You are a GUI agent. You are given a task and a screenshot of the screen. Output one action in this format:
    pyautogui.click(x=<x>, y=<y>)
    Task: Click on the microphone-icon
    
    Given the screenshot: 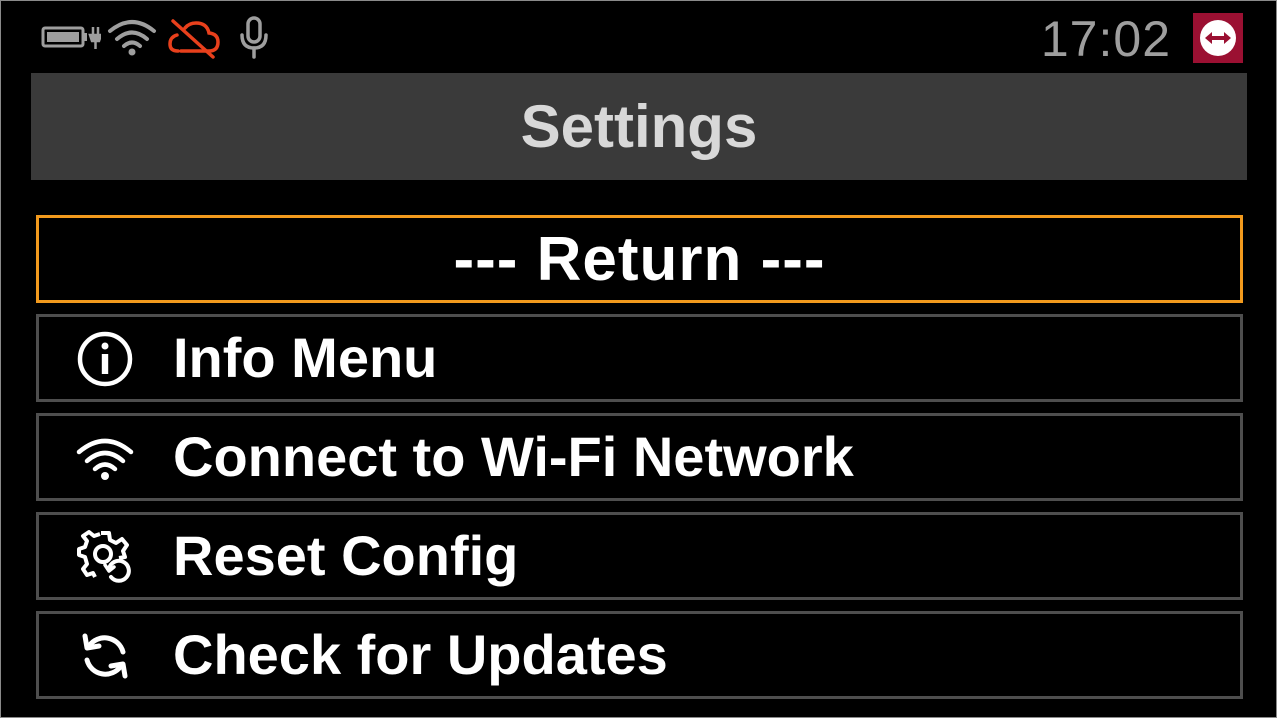 What is the action you would take?
    pyautogui.click(x=254, y=37)
    